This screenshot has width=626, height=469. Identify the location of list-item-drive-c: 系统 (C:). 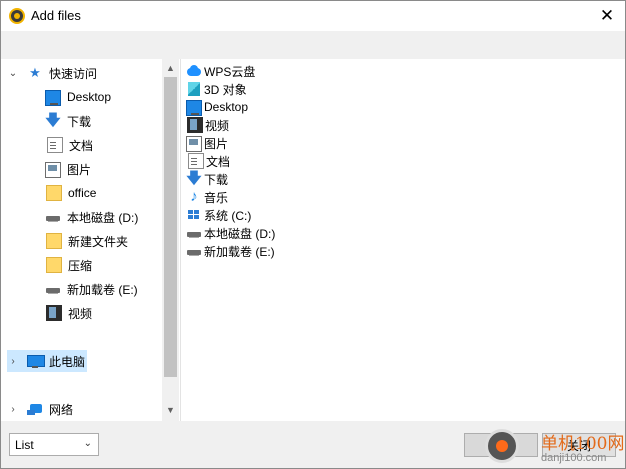
(218, 215).